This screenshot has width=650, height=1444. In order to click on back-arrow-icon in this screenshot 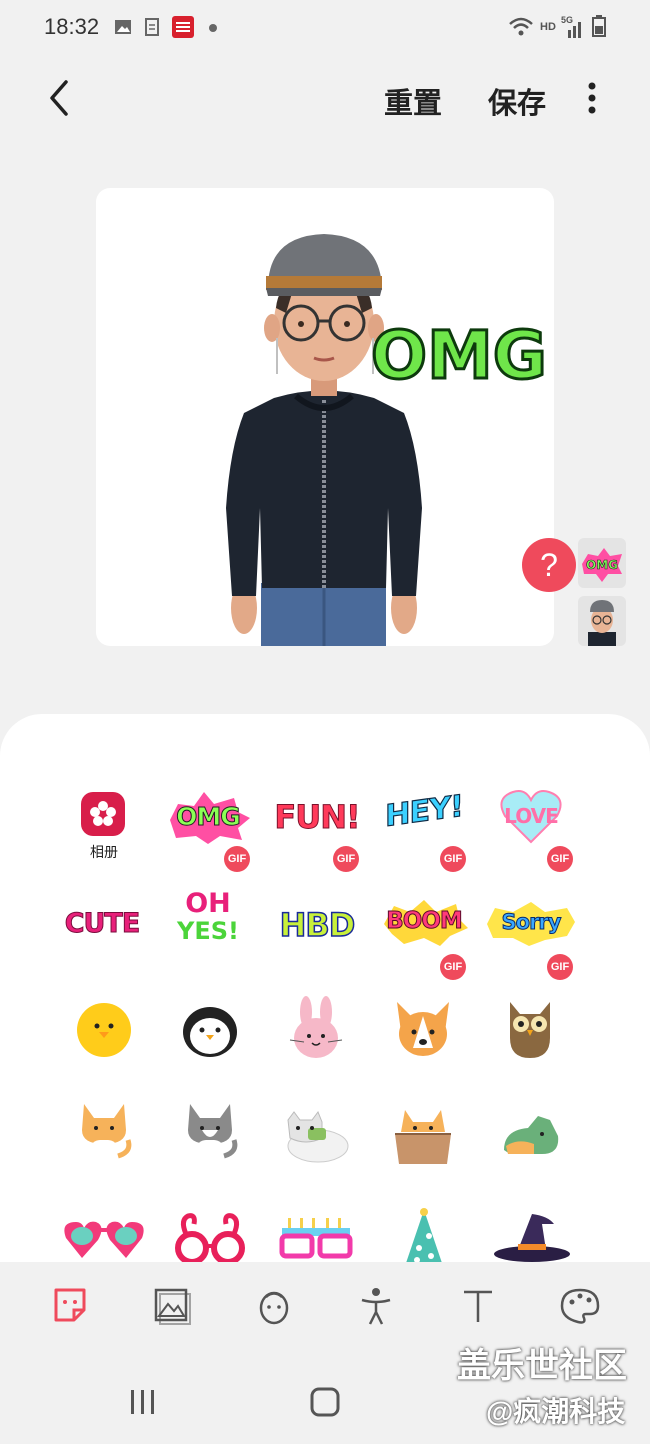, I will do `click(60, 98)`.